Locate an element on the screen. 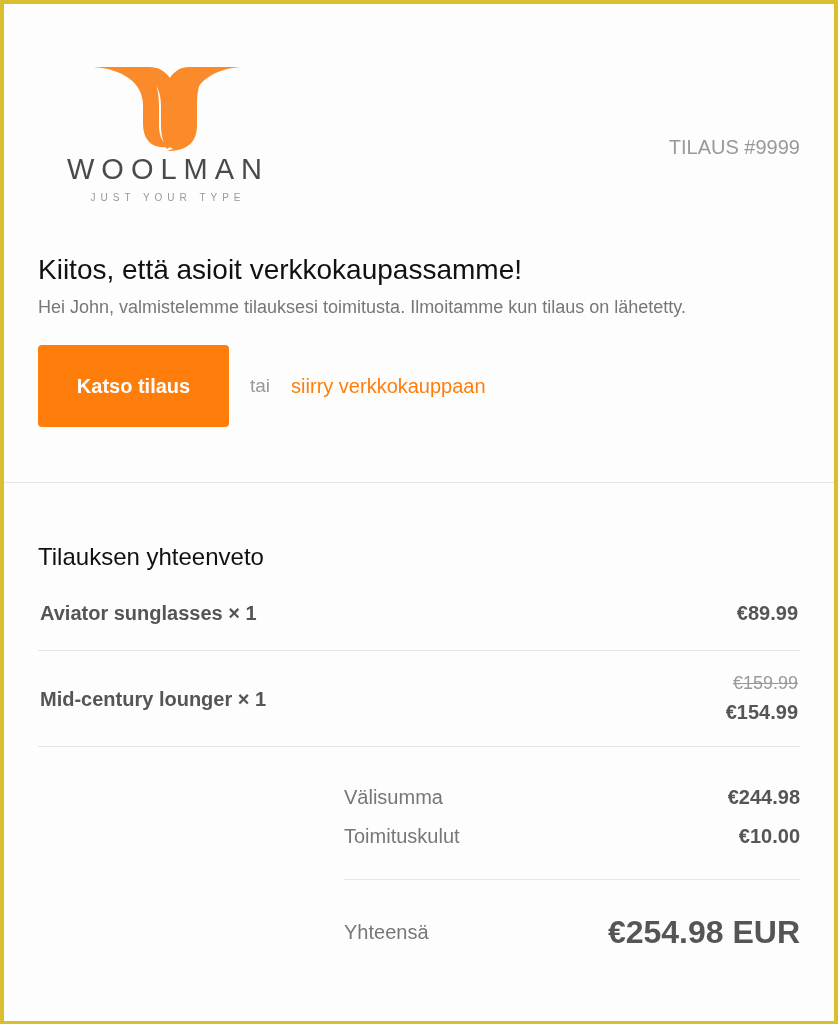  view-order-button: Katso tilaus is located at coordinates (133, 386).